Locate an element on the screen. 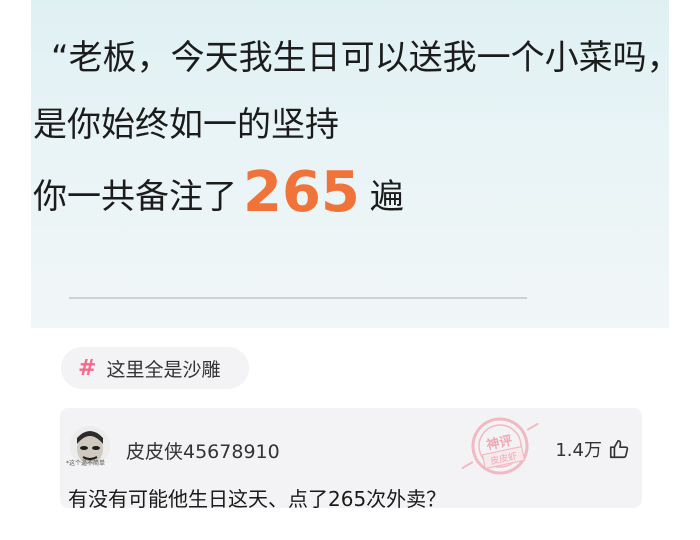 The height and width of the screenshot is (540, 700). quote-line-3-suffix: 遍 is located at coordinates (386, 196).